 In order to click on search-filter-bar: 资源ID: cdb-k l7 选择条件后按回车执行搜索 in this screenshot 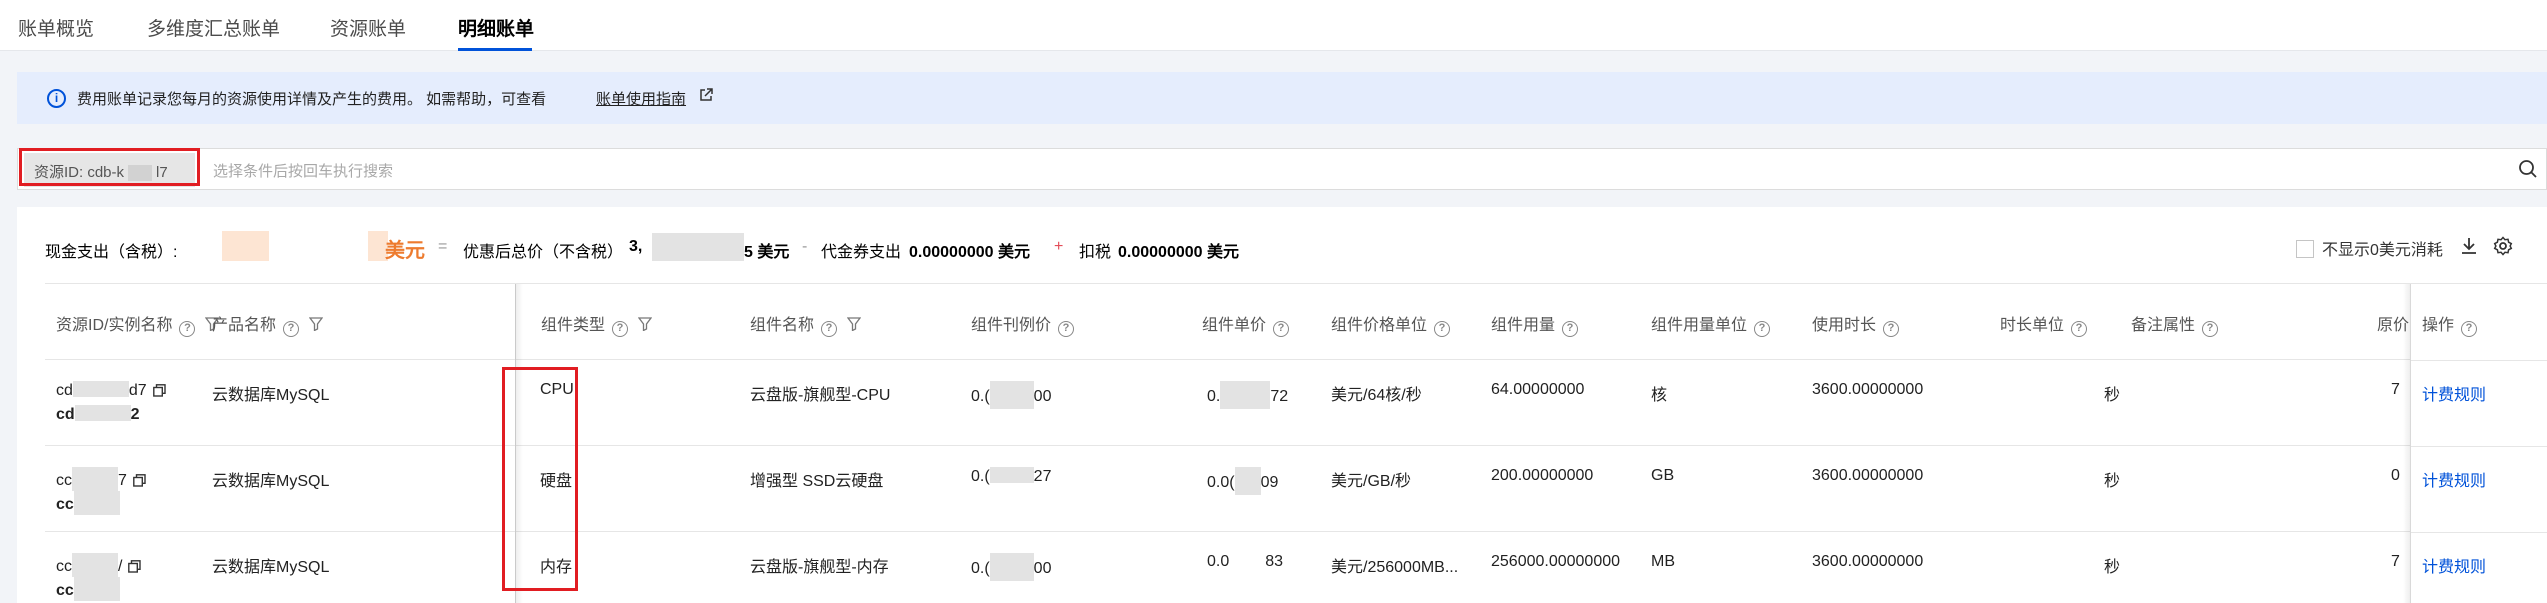, I will do `click(1282, 169)`.